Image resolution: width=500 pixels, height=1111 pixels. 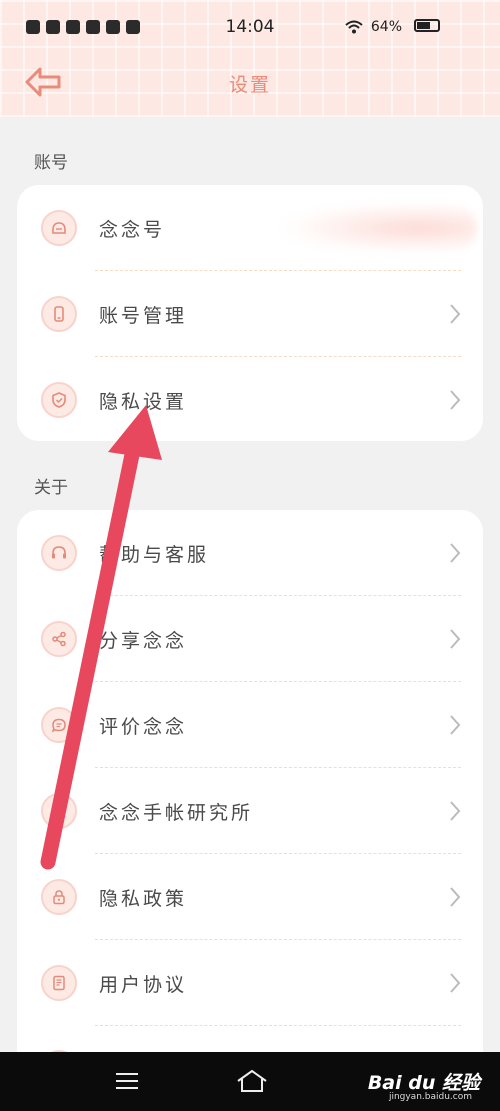 I want to click on status-right: 64%, so click(x=373, y=27).